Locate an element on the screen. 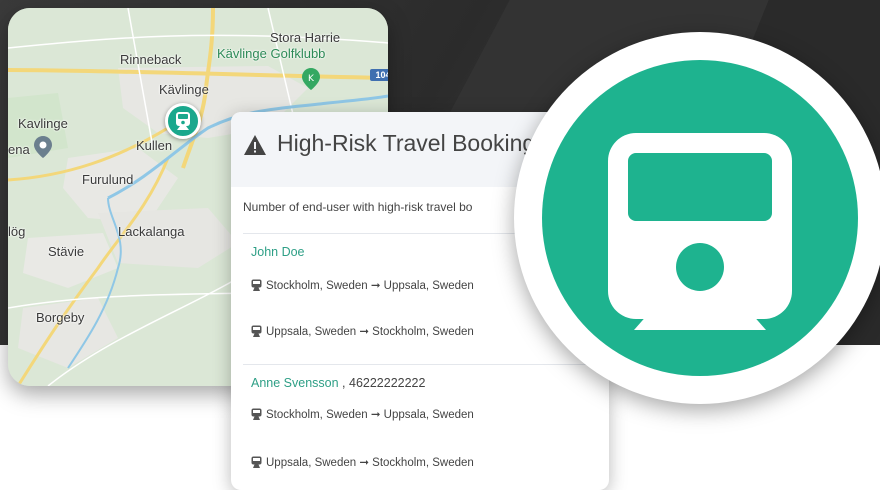 Image resolution: width=880 pixels, height=490 pixels. map-label: Lackalanga is located at coordinates (151, 231).